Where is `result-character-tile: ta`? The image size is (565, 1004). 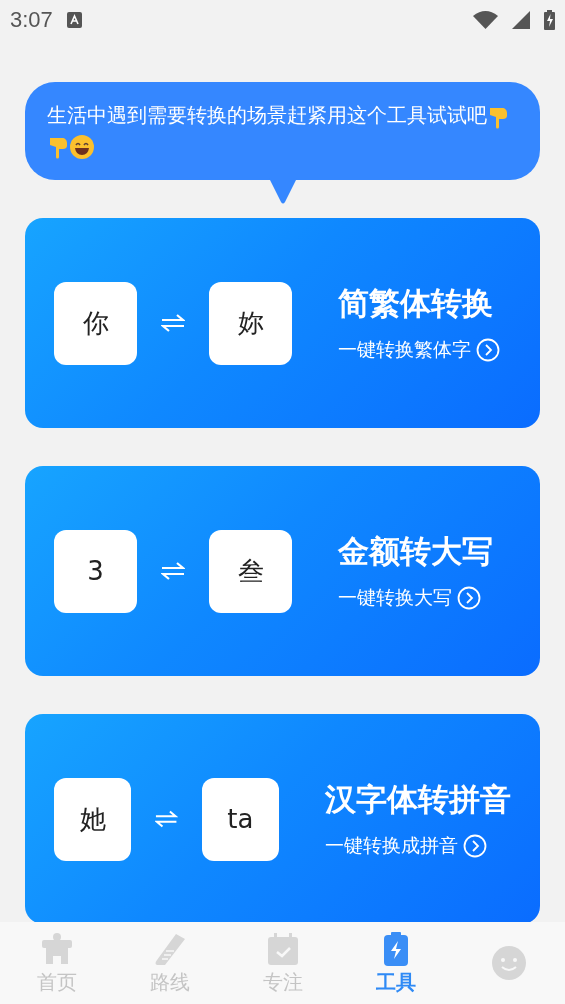
result-character-tile: ta is located at coordinates (240, 819).